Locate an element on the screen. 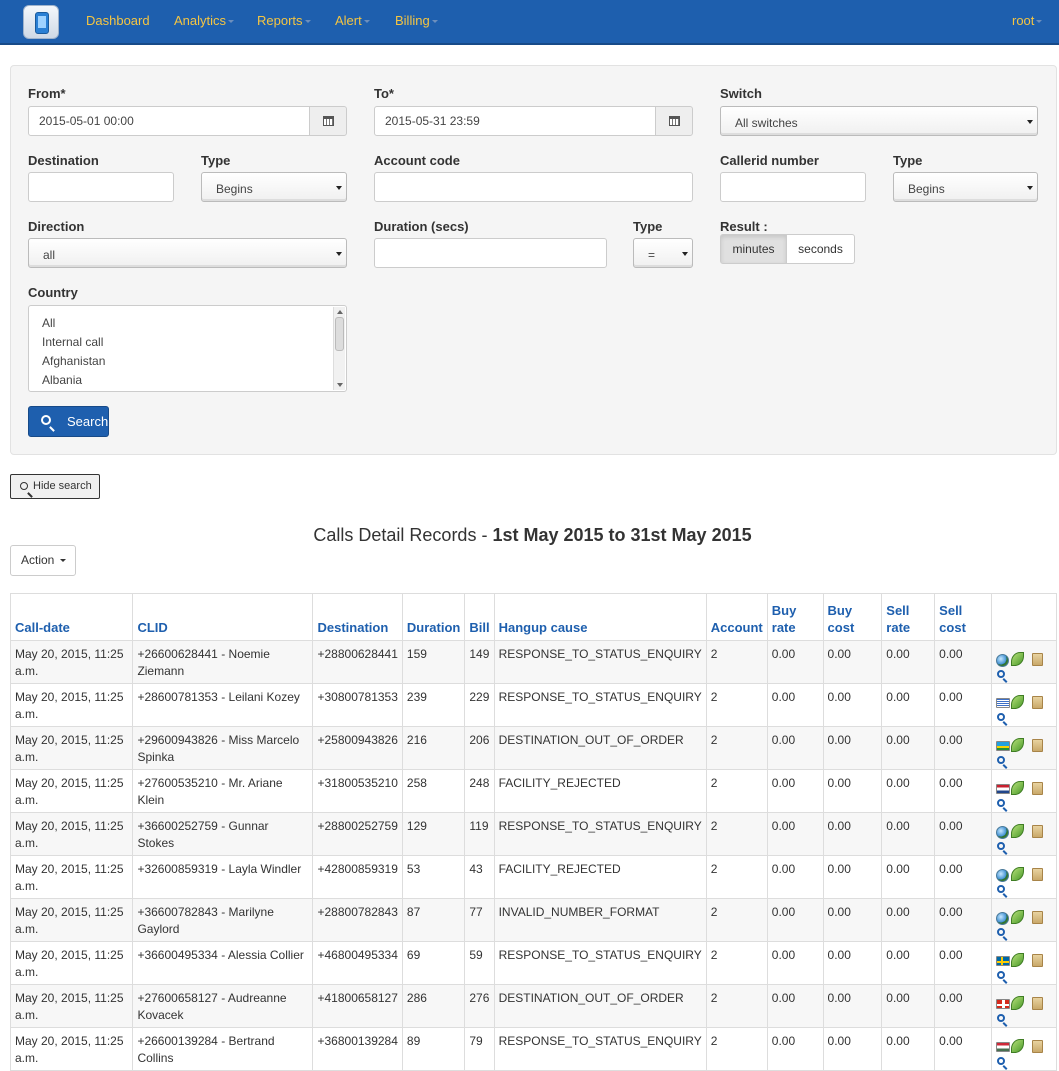 The image size is (1059, 1071). nav-analytics: Analytics is located at coordinates (204, 20).